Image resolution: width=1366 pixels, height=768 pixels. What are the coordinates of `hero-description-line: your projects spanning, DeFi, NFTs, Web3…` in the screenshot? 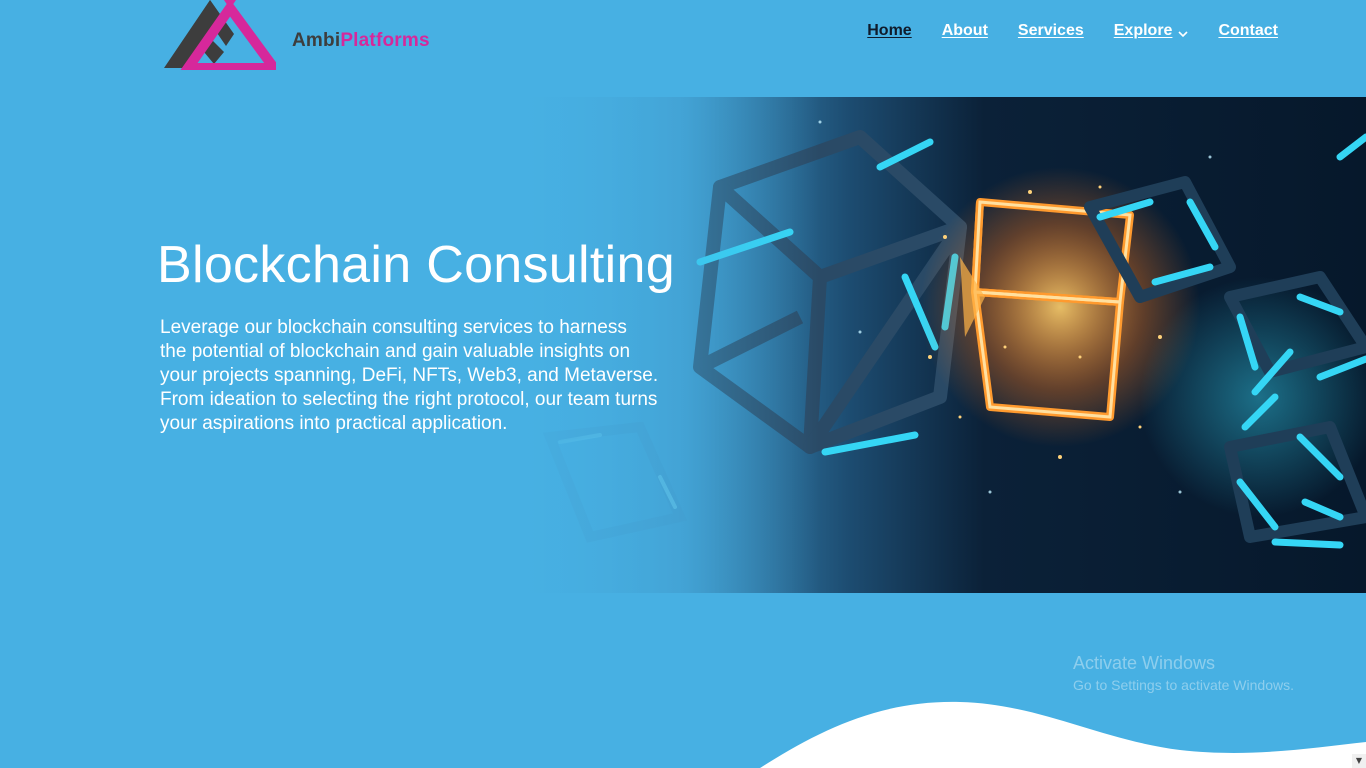 It's located at (409, 375).